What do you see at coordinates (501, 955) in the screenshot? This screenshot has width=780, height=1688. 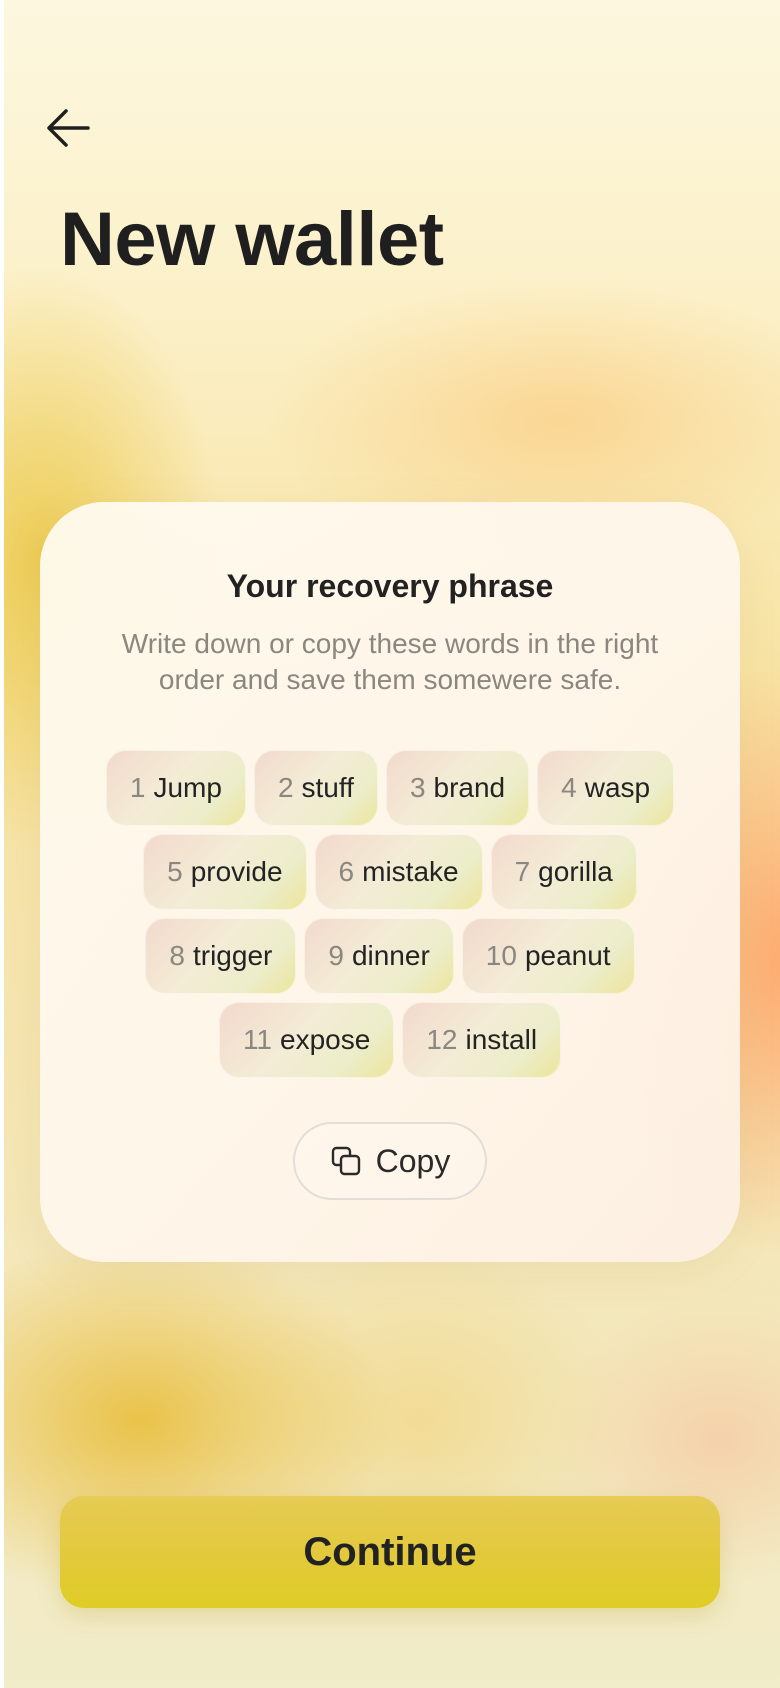 I see `word-number: 10` at bounding box center [501, 955].